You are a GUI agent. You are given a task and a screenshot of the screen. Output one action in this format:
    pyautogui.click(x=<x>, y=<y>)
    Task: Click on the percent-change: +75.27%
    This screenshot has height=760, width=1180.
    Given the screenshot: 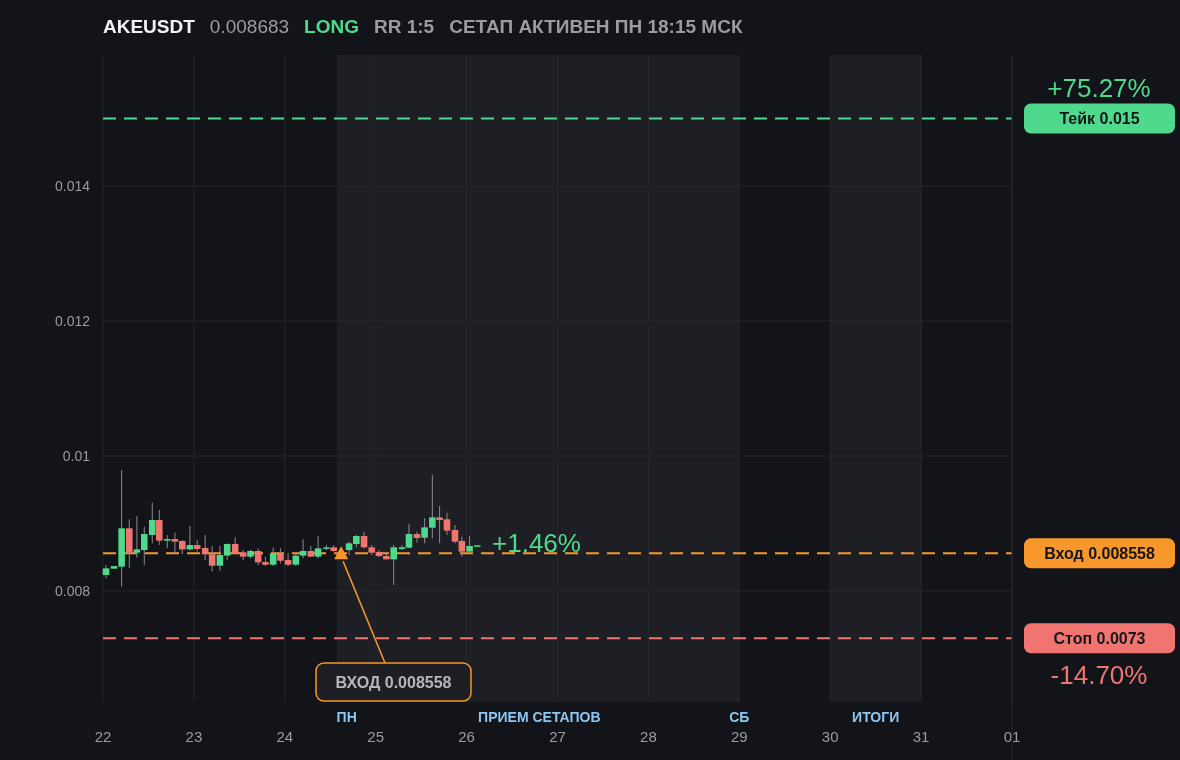 What is the action you would take?
    pyautogui.click(x=1099, y=88)
    